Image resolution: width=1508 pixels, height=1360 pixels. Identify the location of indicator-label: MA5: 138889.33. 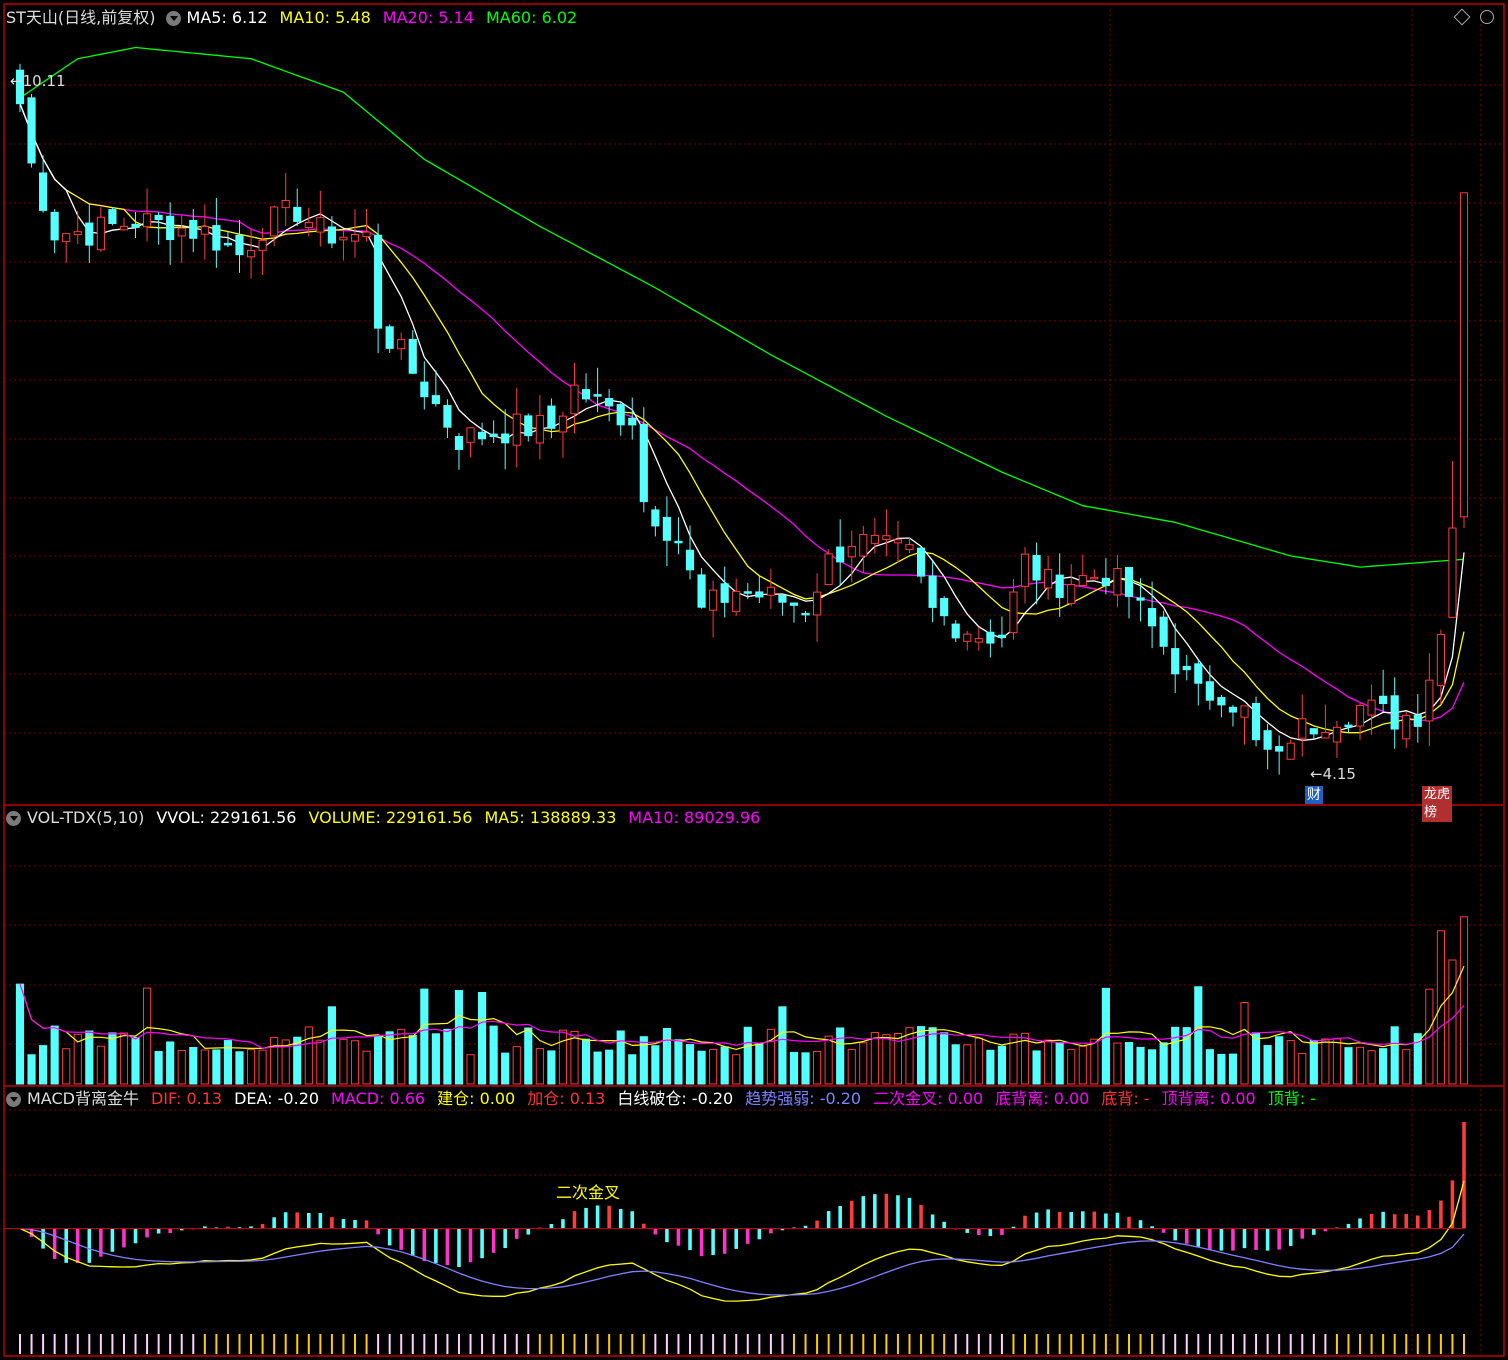
(550, 817).